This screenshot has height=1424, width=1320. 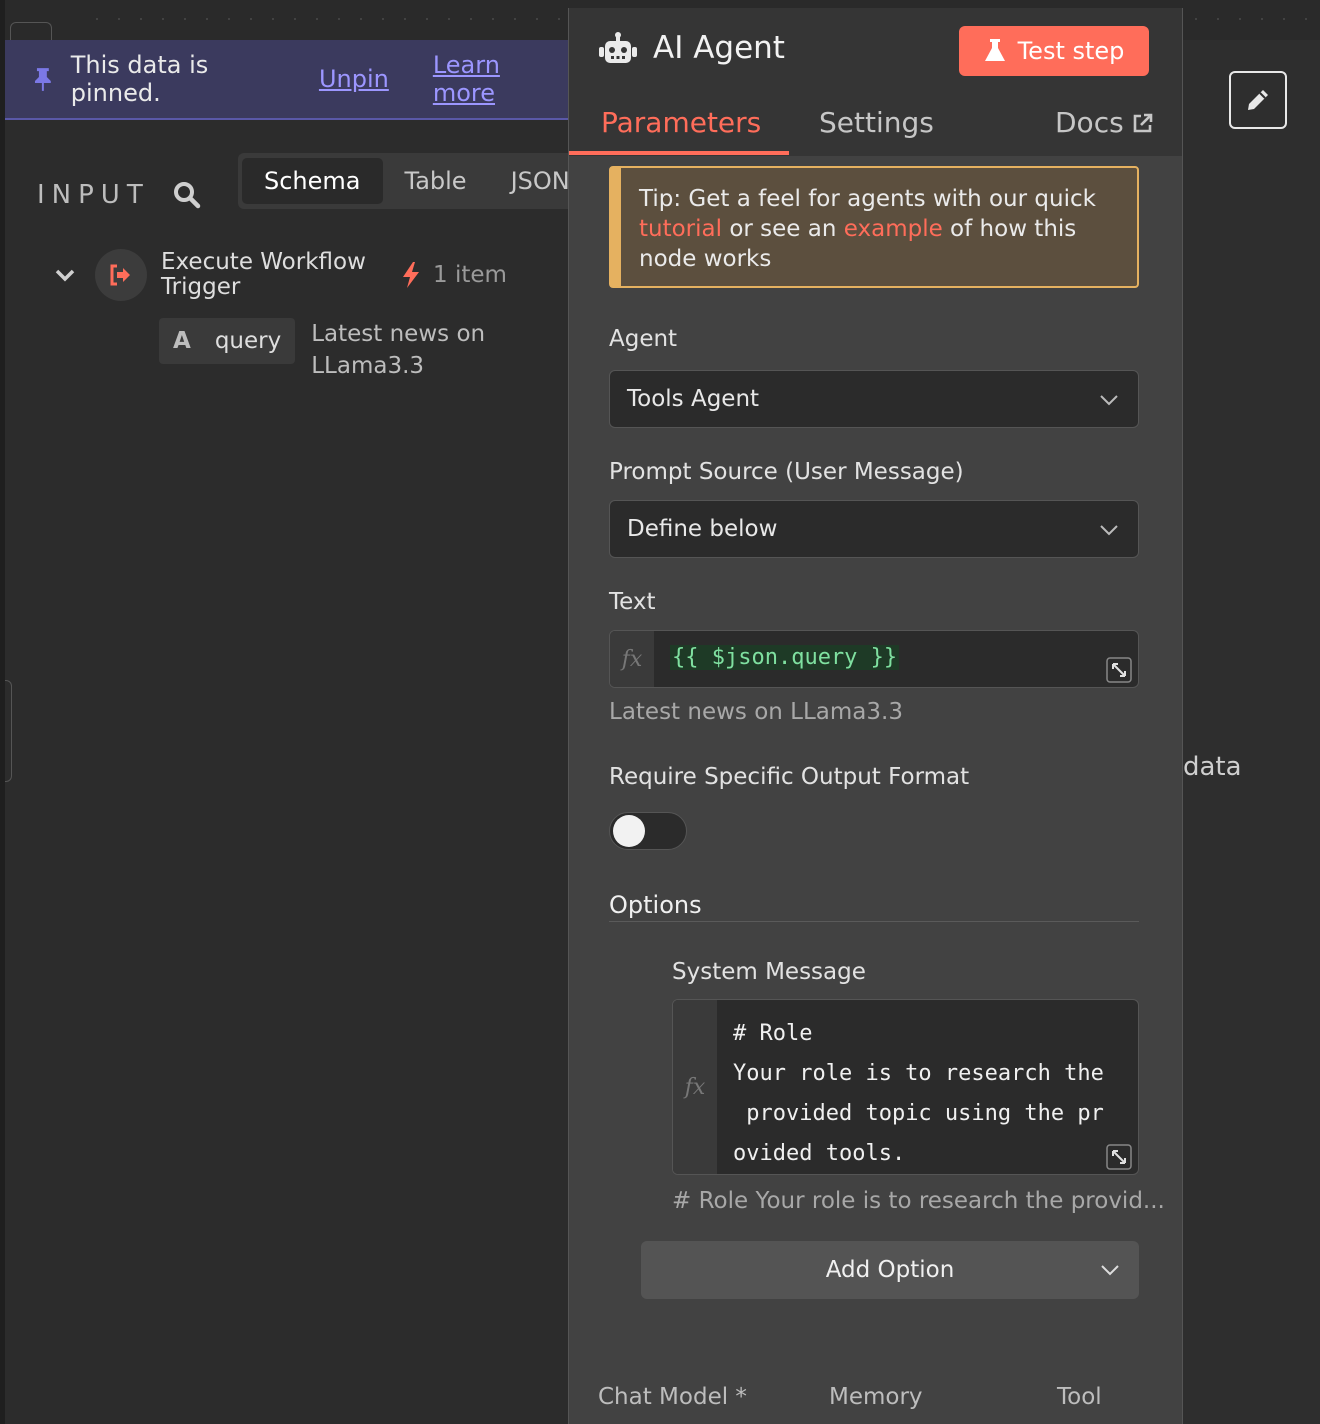 What do you see at coordinates (783, 229) in the screenshot?
I see `tip-text-2: or see an` at bounding box center [783, 229].